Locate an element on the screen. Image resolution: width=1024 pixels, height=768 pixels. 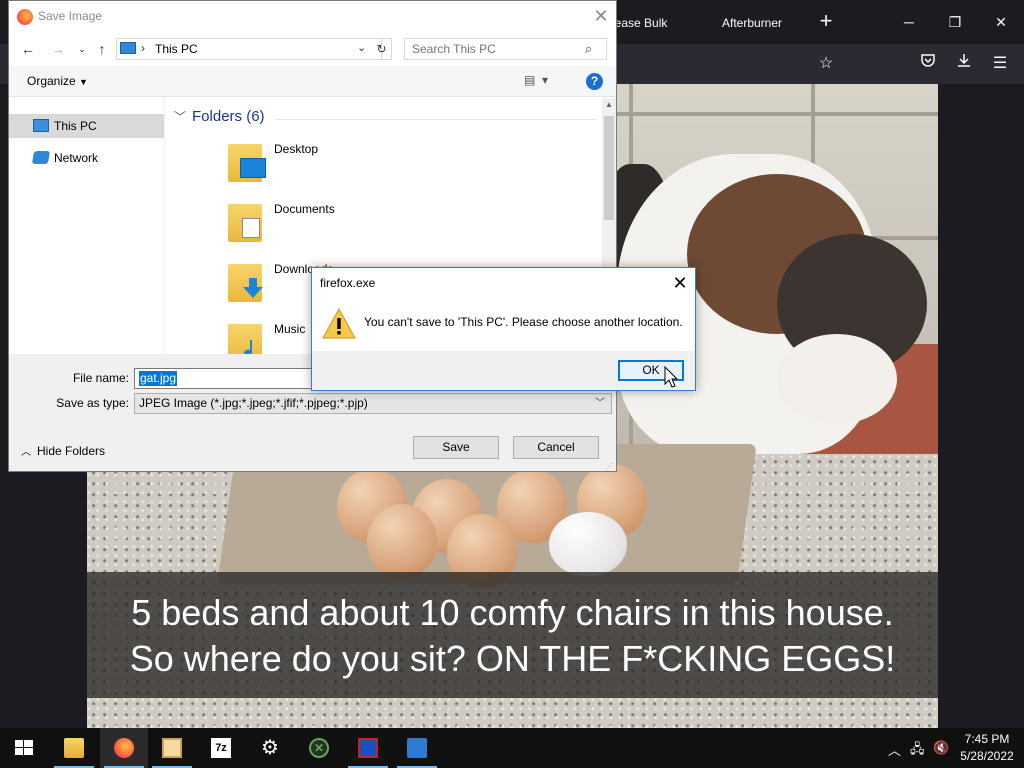
contacts-icon is located at coordinates (172, 748).